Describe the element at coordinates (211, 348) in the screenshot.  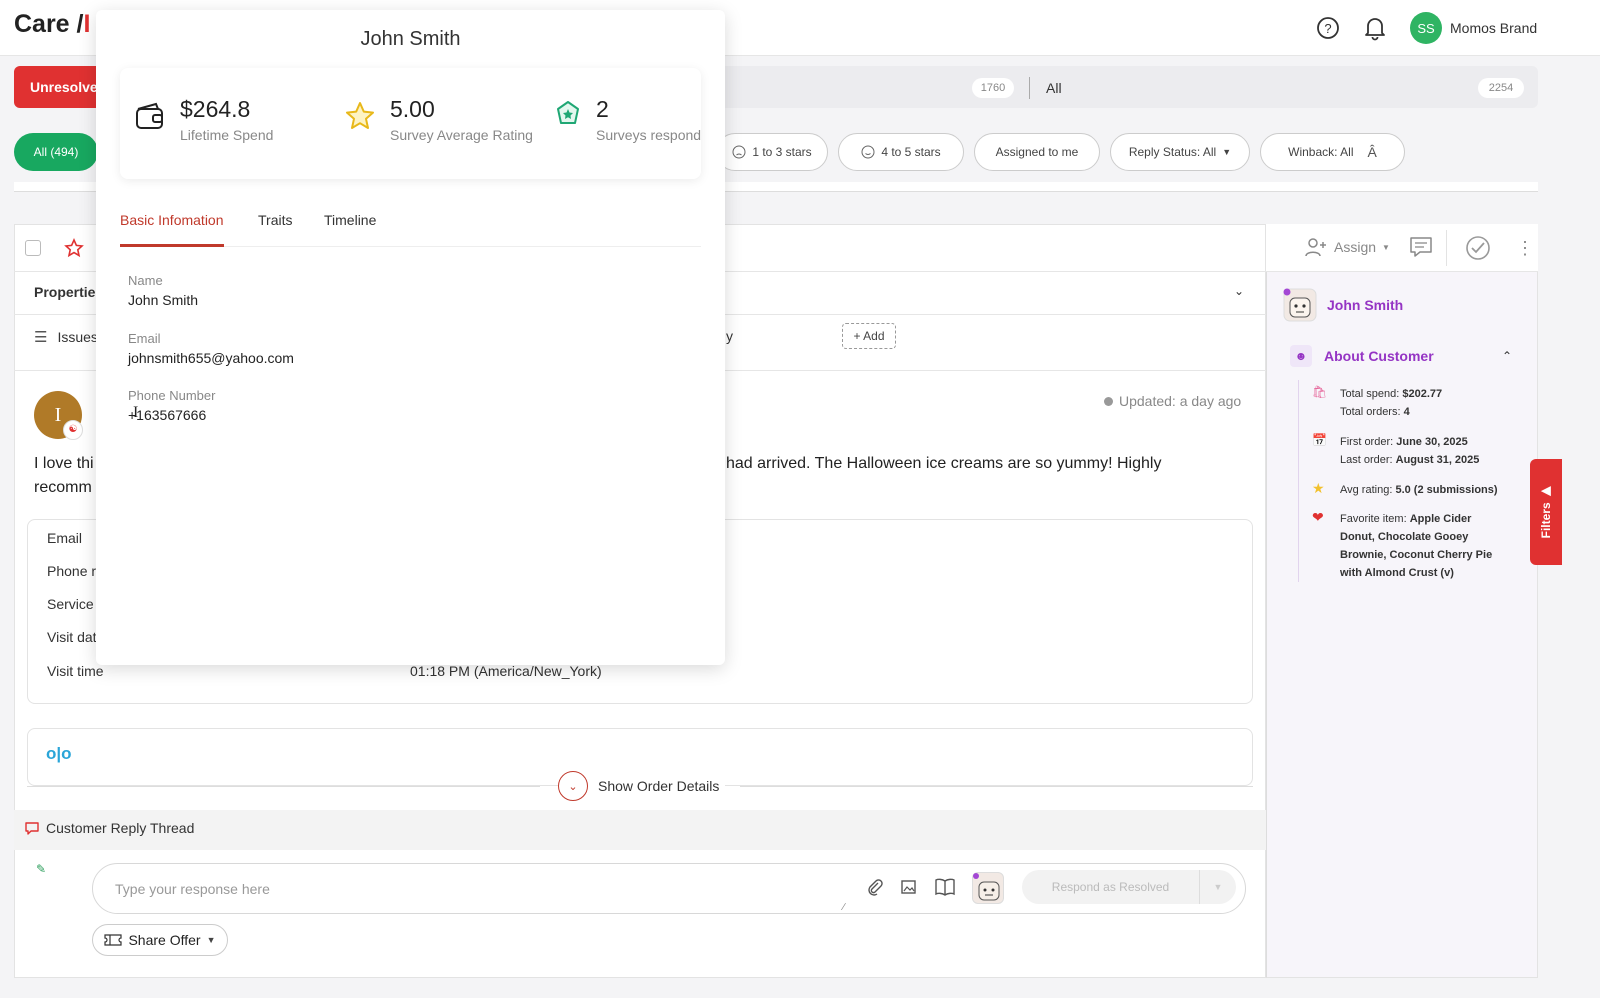
I see `field-email: Email johnsmith655@yahoo.com` at that location.